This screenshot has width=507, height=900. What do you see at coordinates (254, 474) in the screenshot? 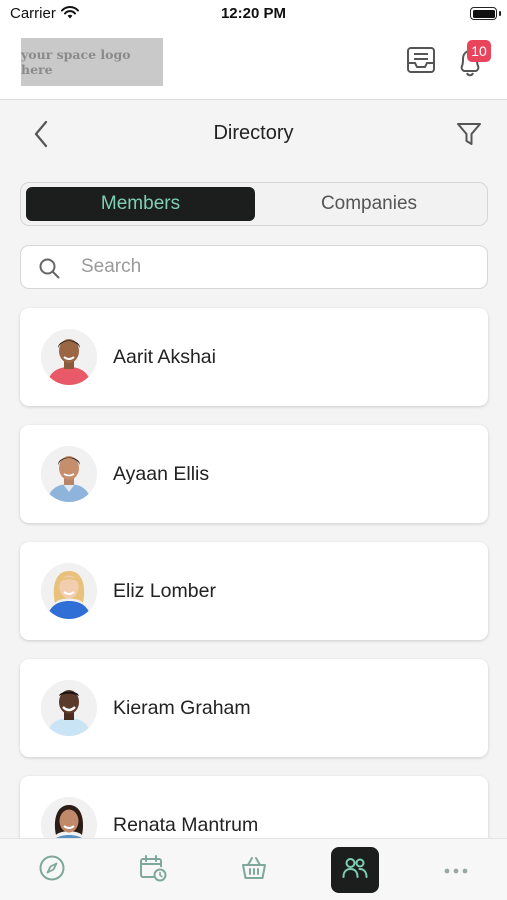
I see `member-card: Ayaan Ellis` at bounding box center [254, 474].